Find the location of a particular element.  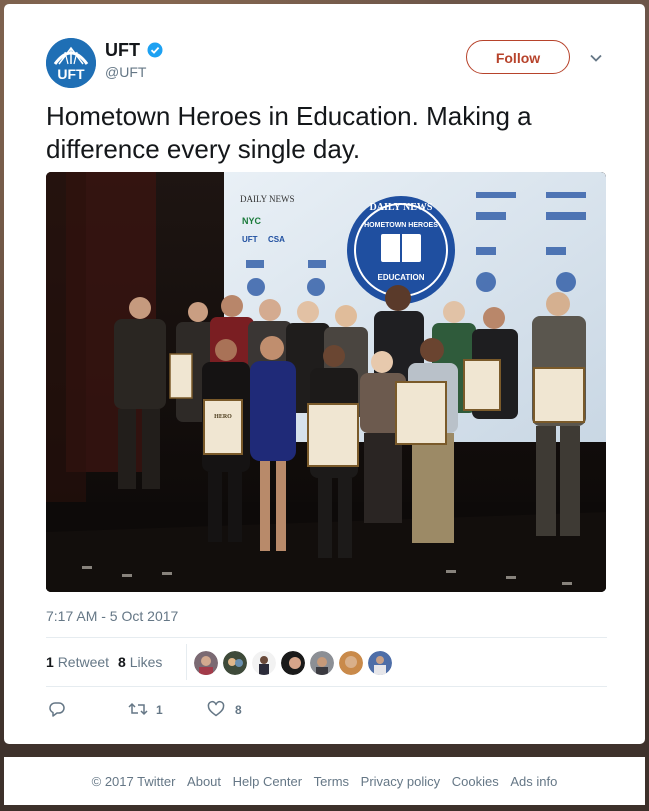

like-action: 8 is located at coordinates (227, 710).